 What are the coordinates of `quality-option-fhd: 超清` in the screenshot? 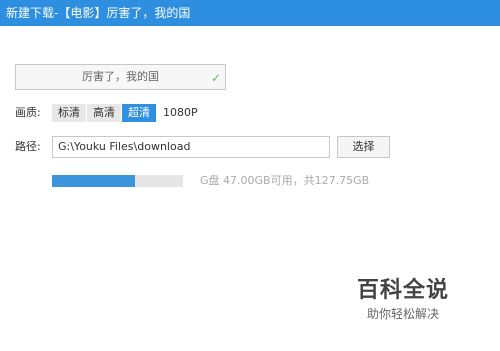 It's located at (139, 113).